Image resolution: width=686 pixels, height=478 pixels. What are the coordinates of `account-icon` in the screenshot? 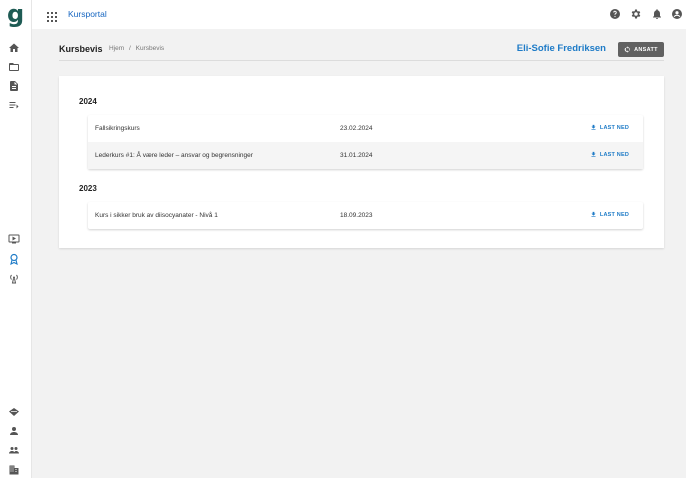 It's located at (677, 14).